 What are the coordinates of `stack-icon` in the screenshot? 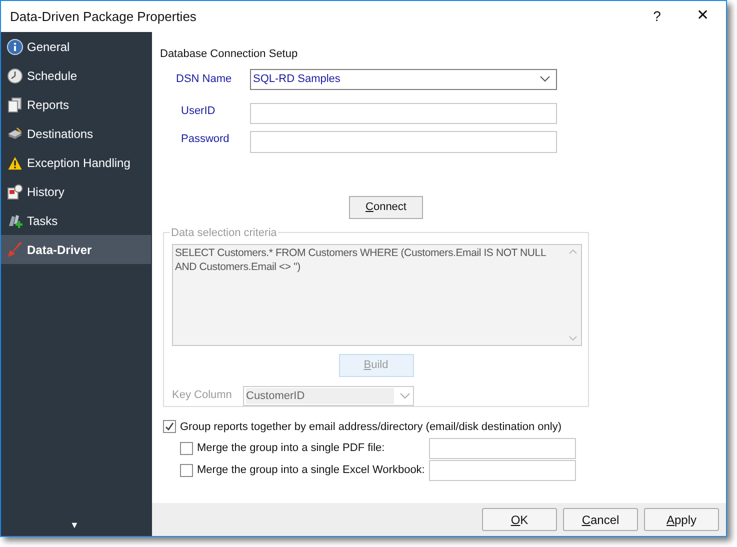 It's located at (15, 134).